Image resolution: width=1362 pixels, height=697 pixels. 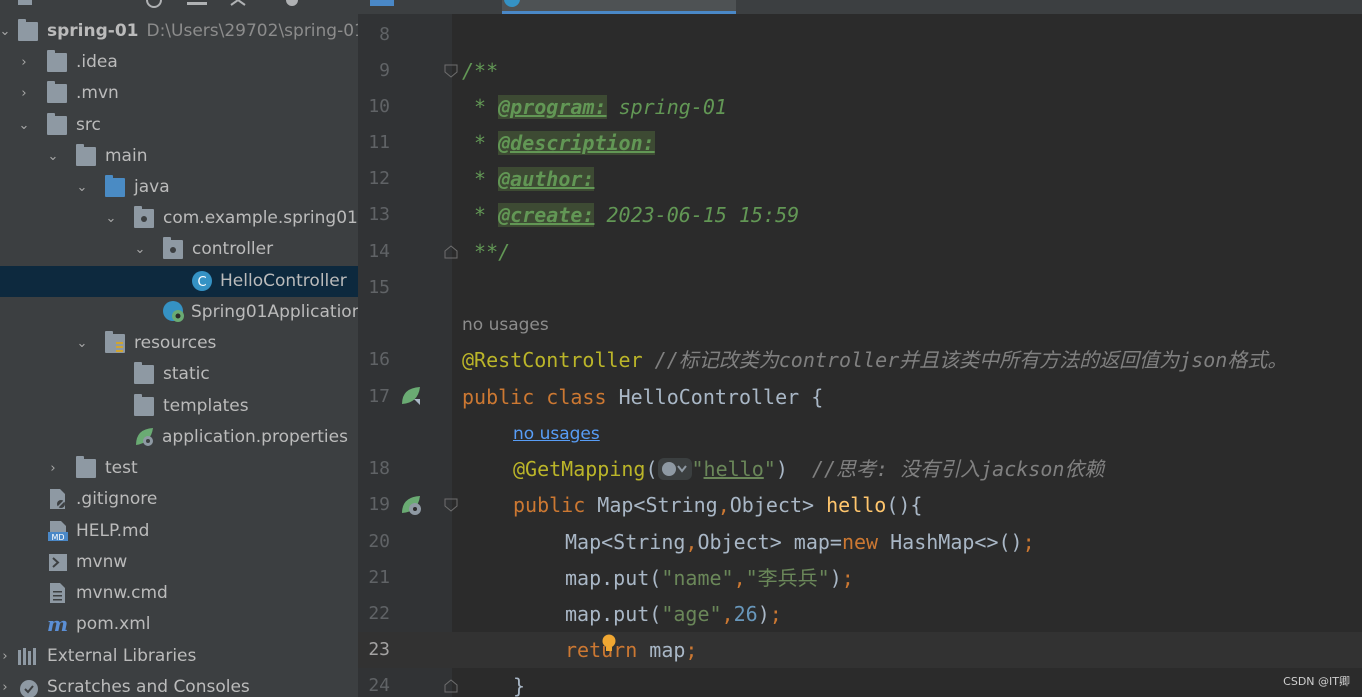 What do you see at coordinates (546, 179) in the screenshot?
I see `doc-tag-author: @author:` at bounding box center [546, 179].